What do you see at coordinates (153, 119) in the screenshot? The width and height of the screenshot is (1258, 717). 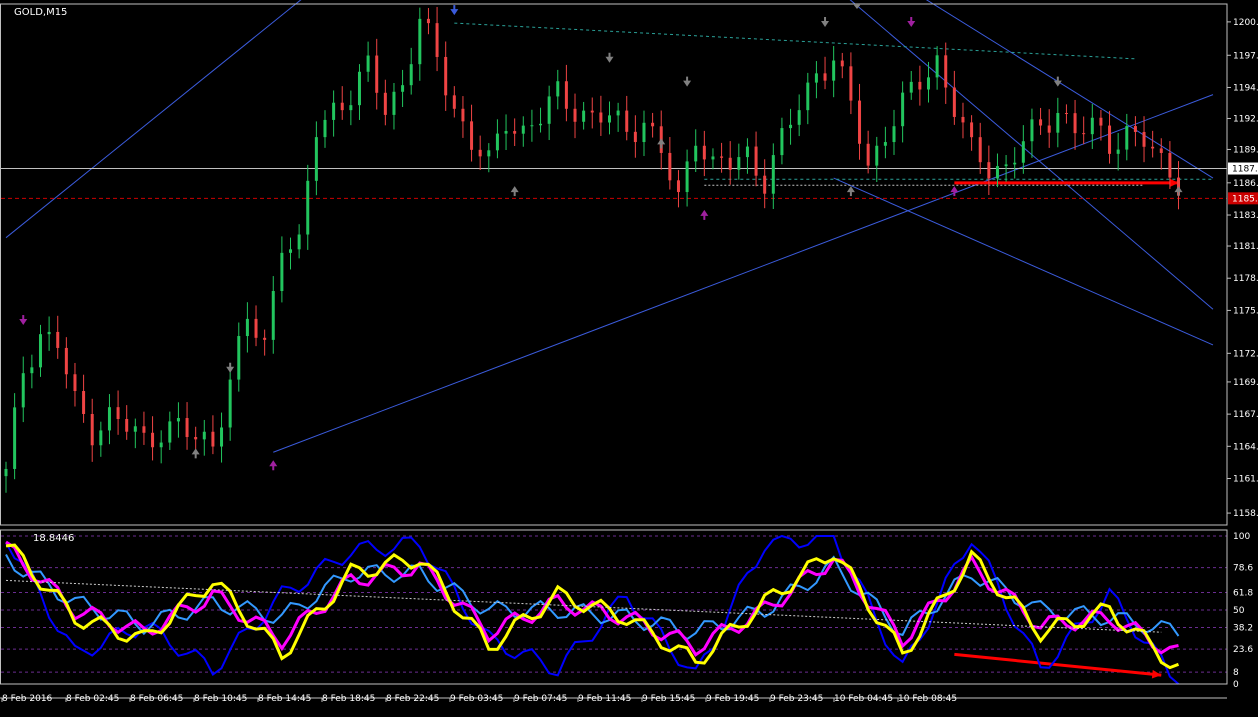 I see `trend-channel-line` at bounding box center [153, 119].